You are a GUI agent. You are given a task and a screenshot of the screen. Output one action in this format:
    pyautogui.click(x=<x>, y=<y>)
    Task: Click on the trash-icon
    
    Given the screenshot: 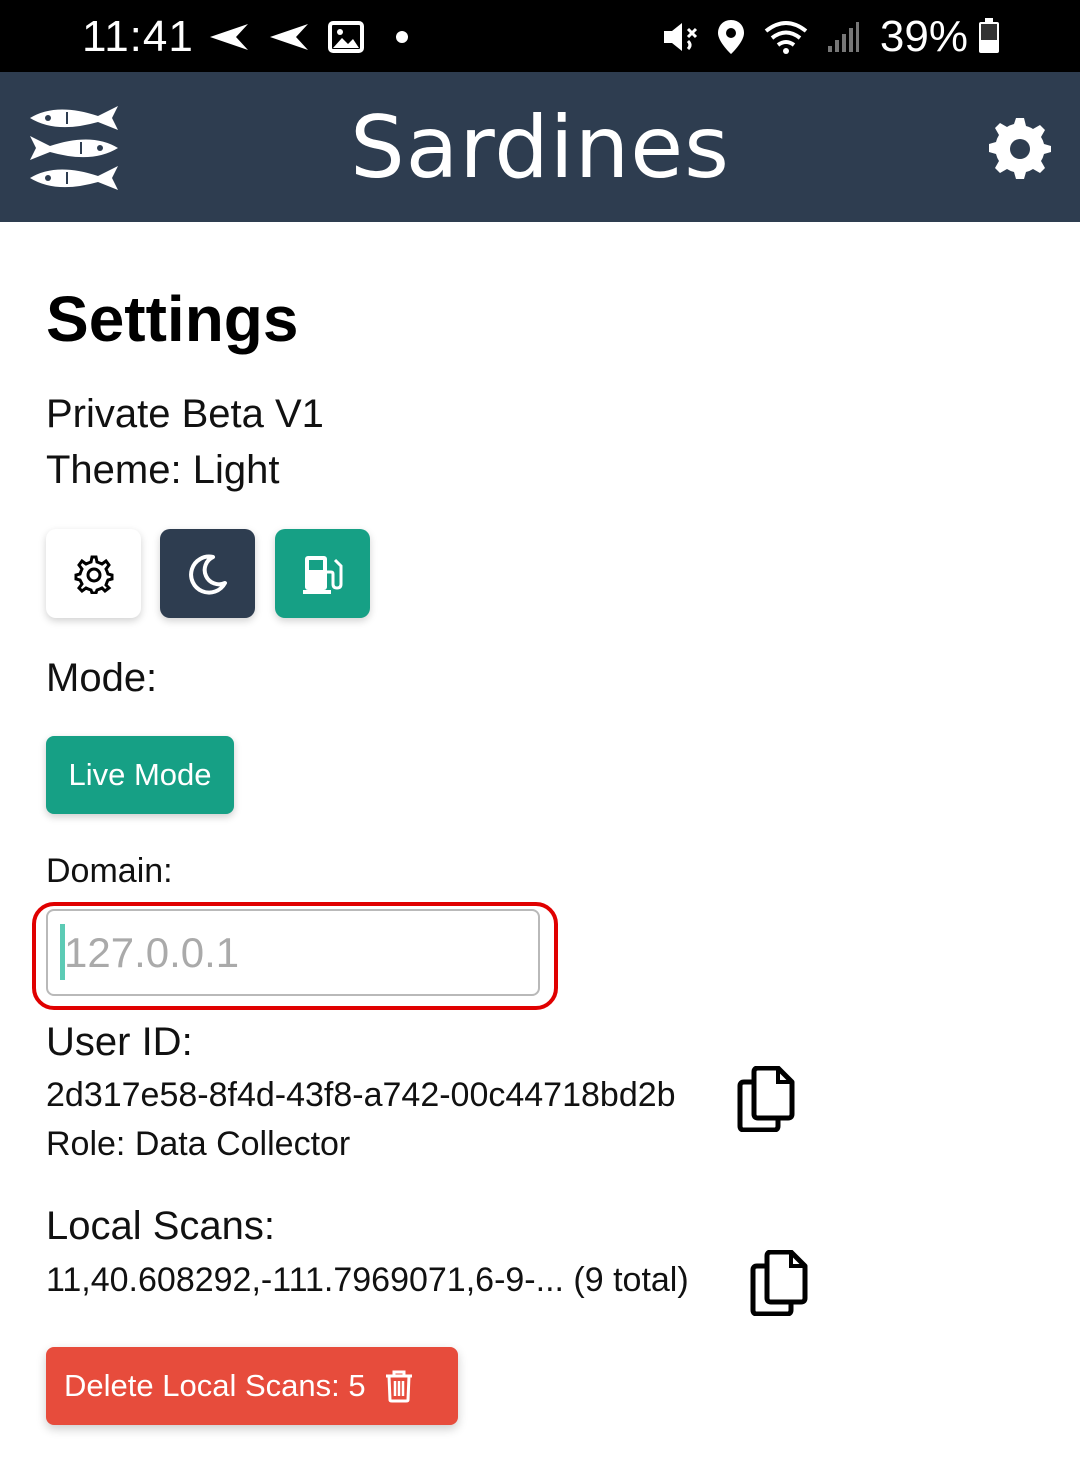 What is the action you would take?
    pyautogui.click(x=398, y=1386)
    